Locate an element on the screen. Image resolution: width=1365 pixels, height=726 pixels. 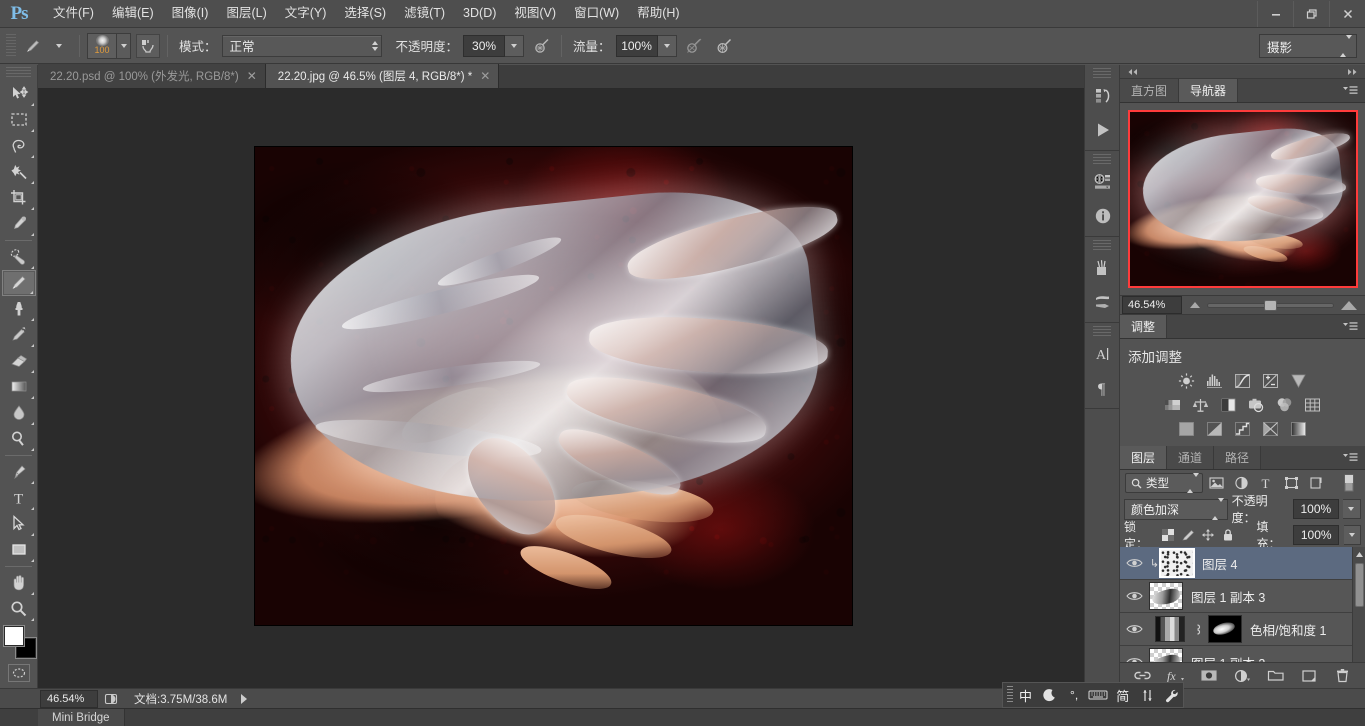
layer-row: 色相/饱和度 1 is located at coordinates (1242, 629).